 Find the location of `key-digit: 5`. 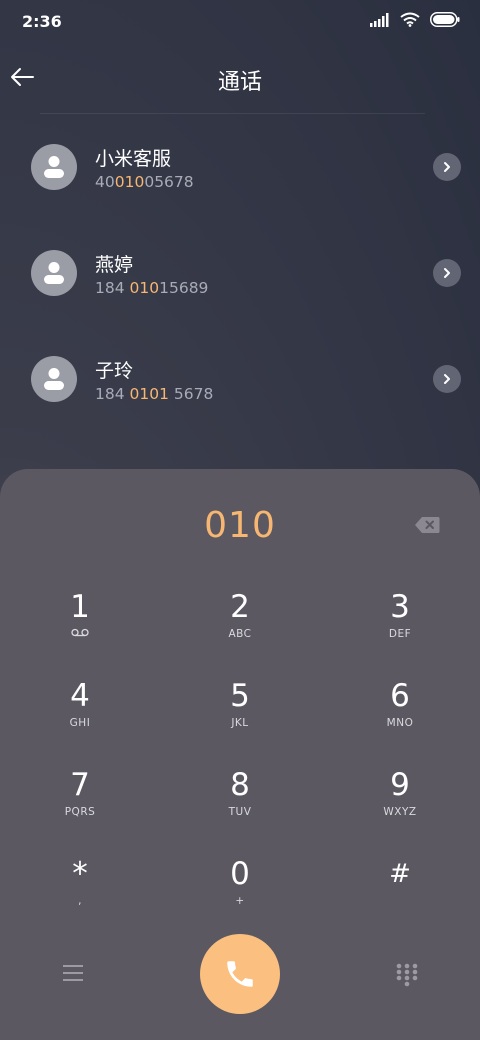

key-digit: 5 is located at coordinates (240, 696).